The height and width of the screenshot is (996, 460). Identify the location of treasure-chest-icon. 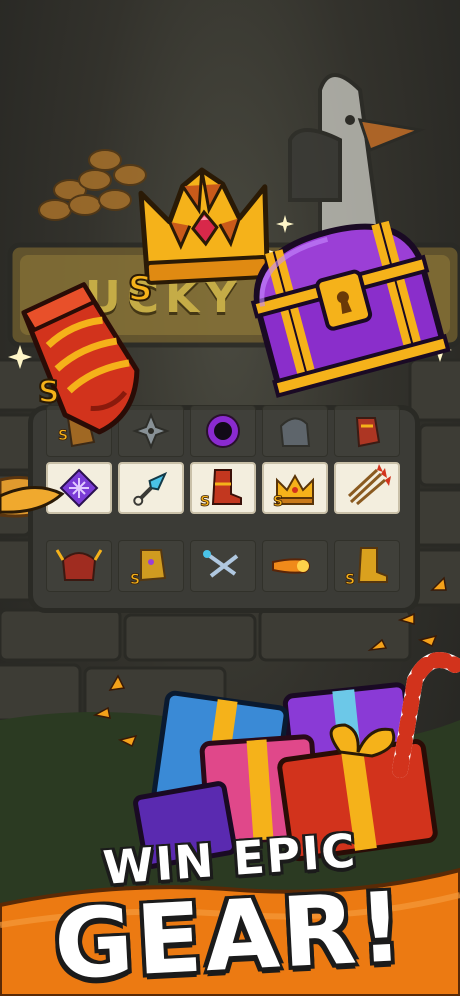
(350, 309).